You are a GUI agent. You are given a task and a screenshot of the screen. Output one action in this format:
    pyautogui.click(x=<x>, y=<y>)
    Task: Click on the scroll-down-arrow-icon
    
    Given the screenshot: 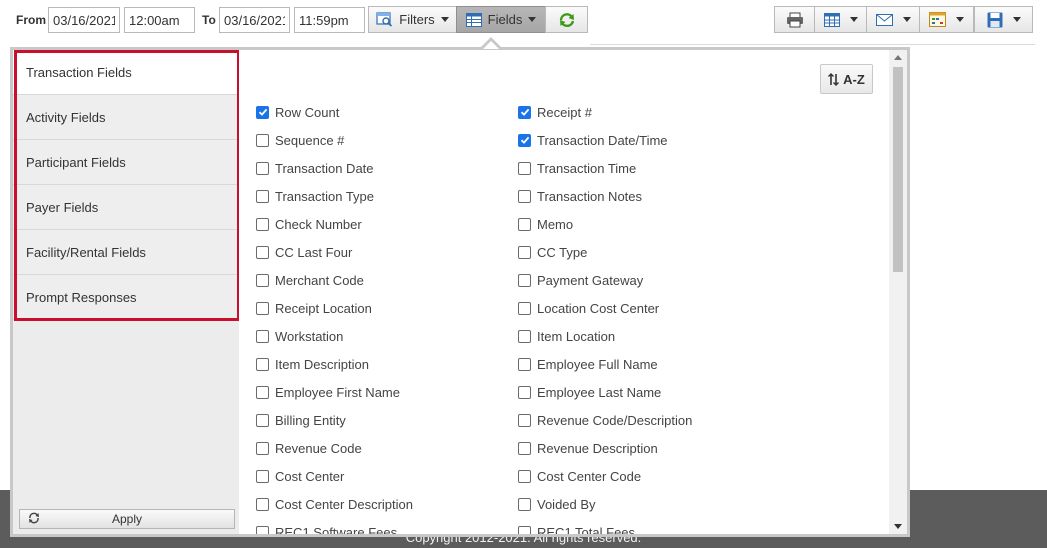 What is the action you would take?
    pyautogui.click(x=898, y=526)
    